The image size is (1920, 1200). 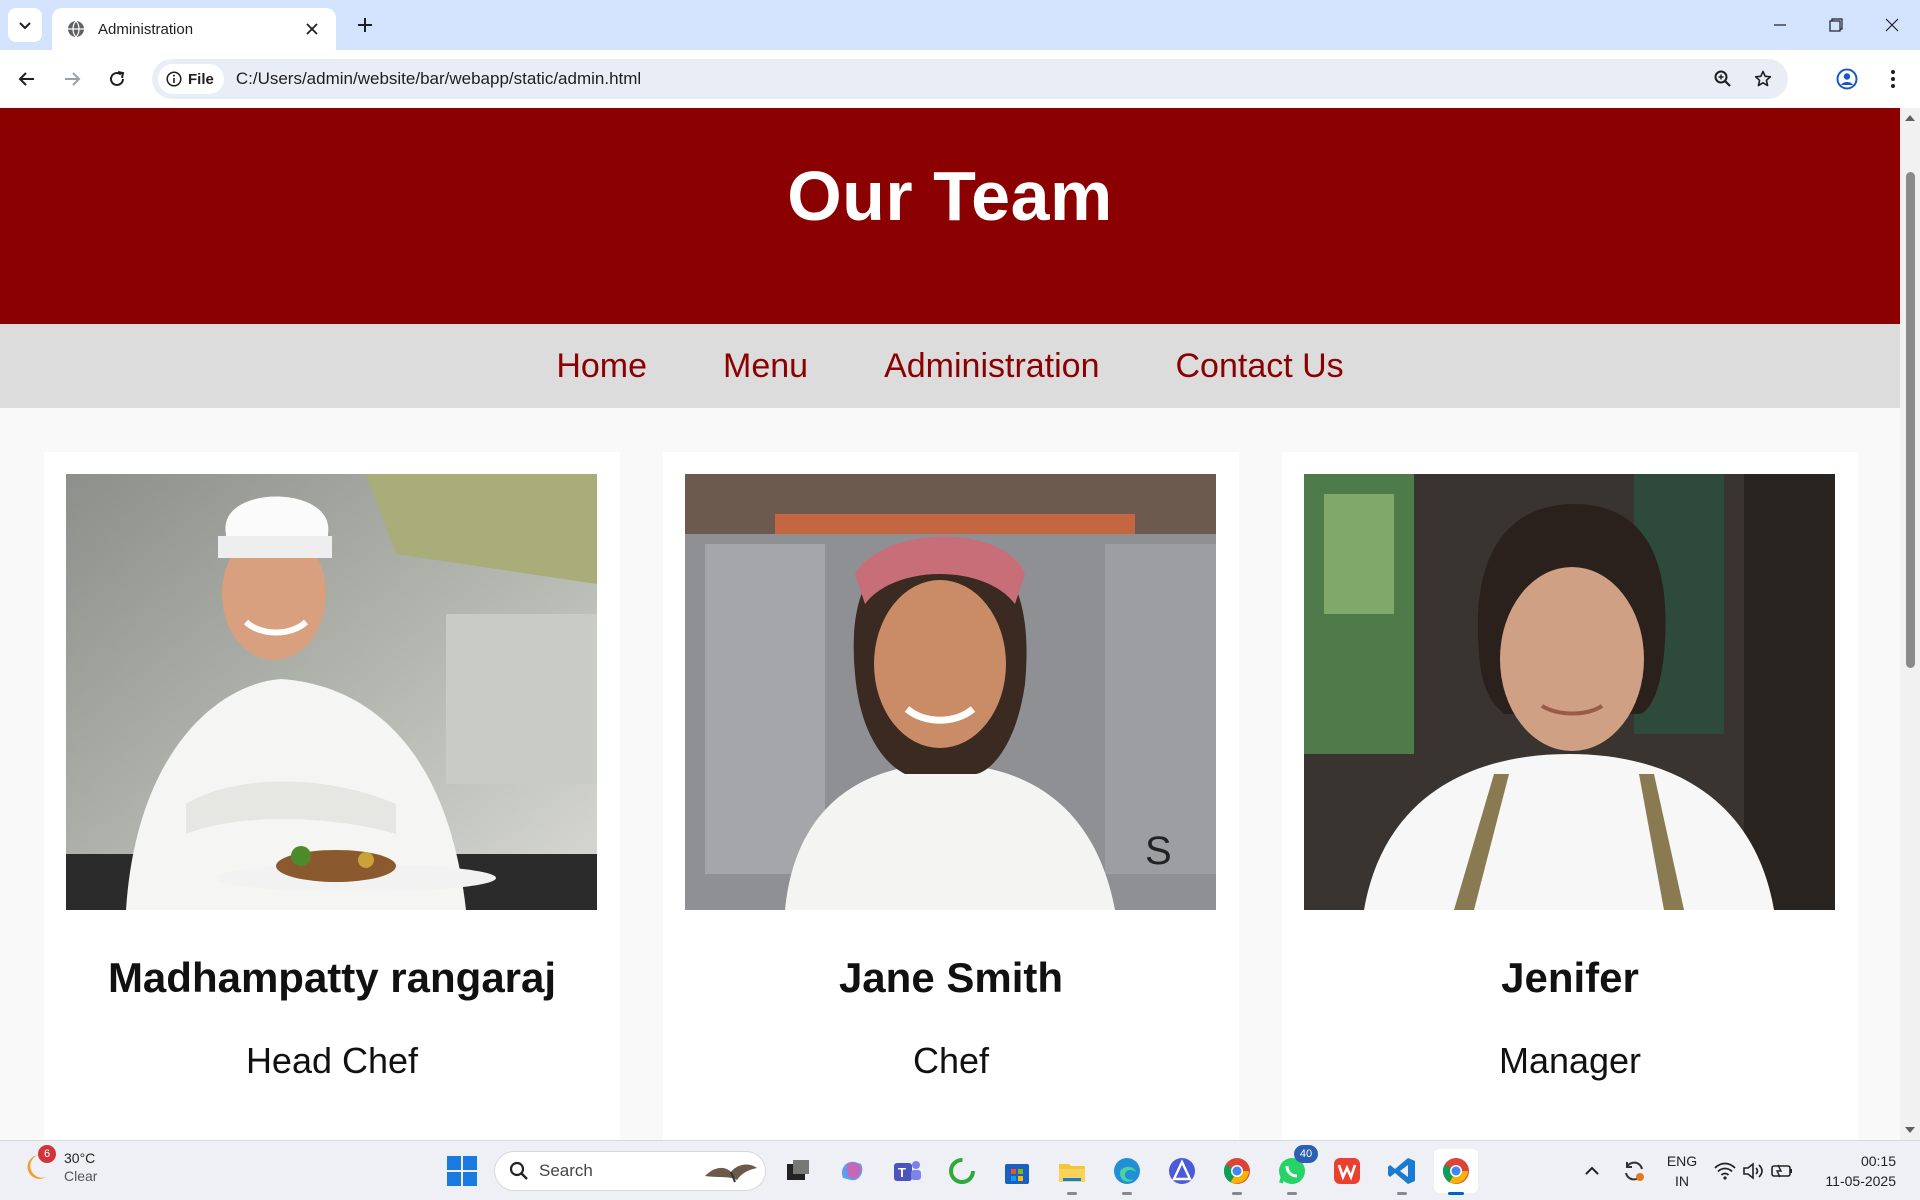 What do you see at coordinates (1910, 420) in the screenshot?
I see `scrollbar-thumb` at bounding box center [1910, 420].